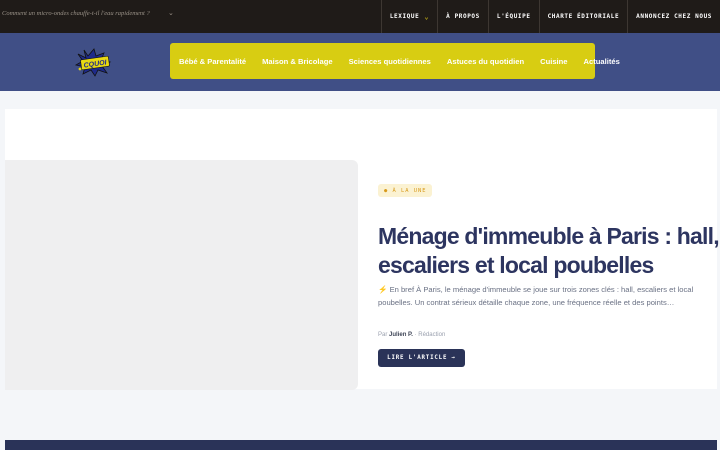 The image size is (720, 450). I want to click on read-article-button: LIRE L'ARTICLE →, so click(421, 358).